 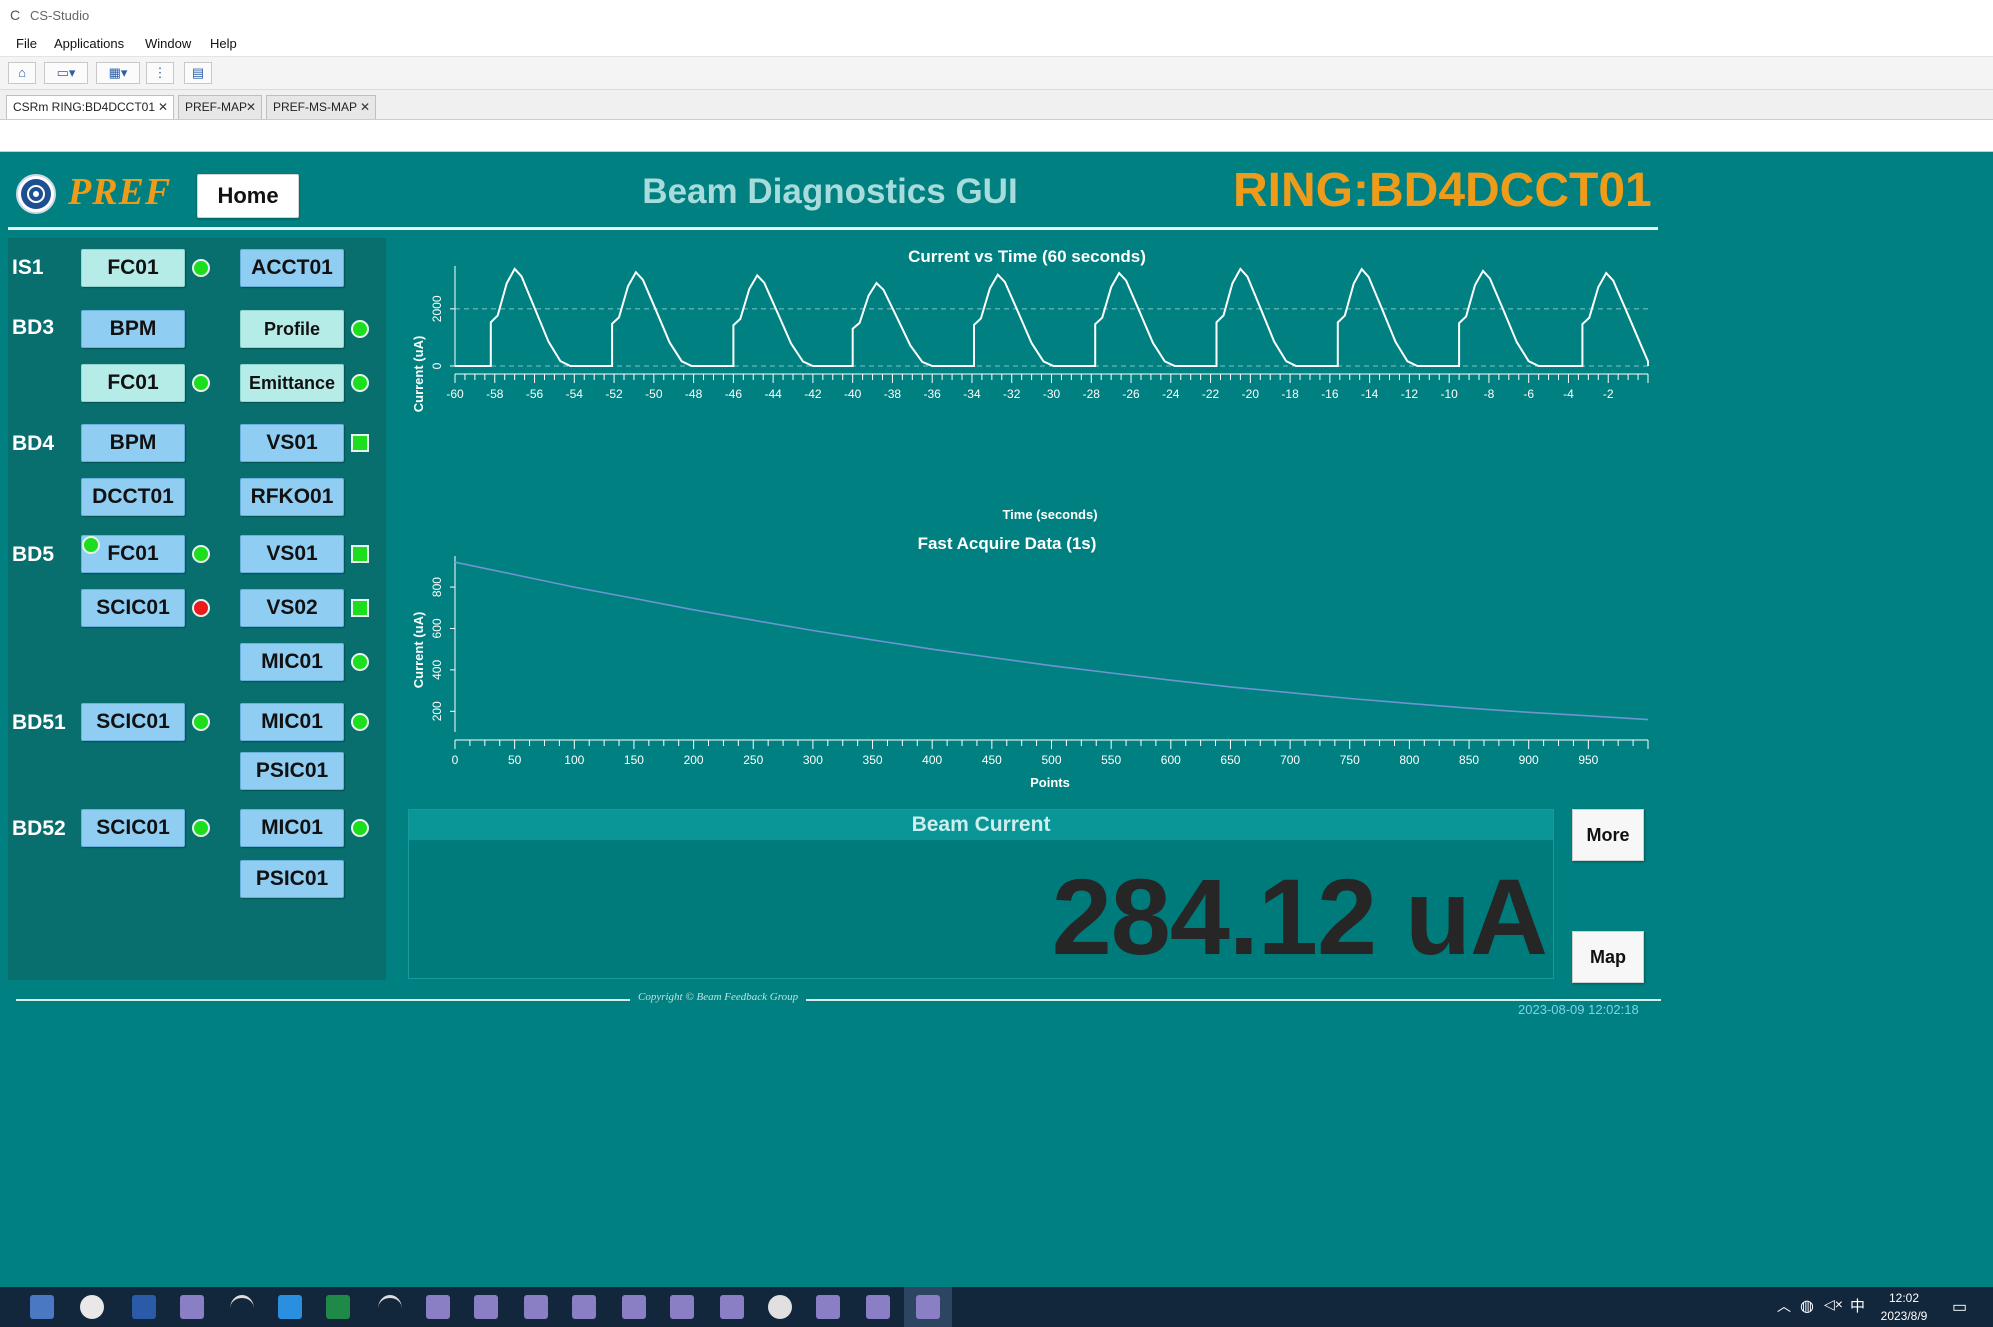 I want to click on tab-pref-map: PREF-MAP ✕, so click(x=220, y=107).